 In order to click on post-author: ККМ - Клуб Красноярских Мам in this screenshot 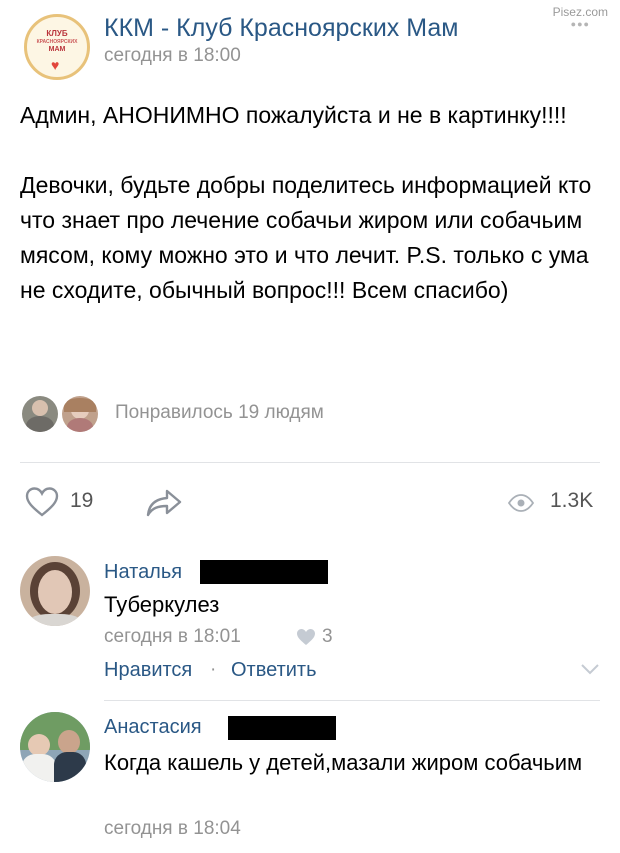, I will do `click(281, 28)`.